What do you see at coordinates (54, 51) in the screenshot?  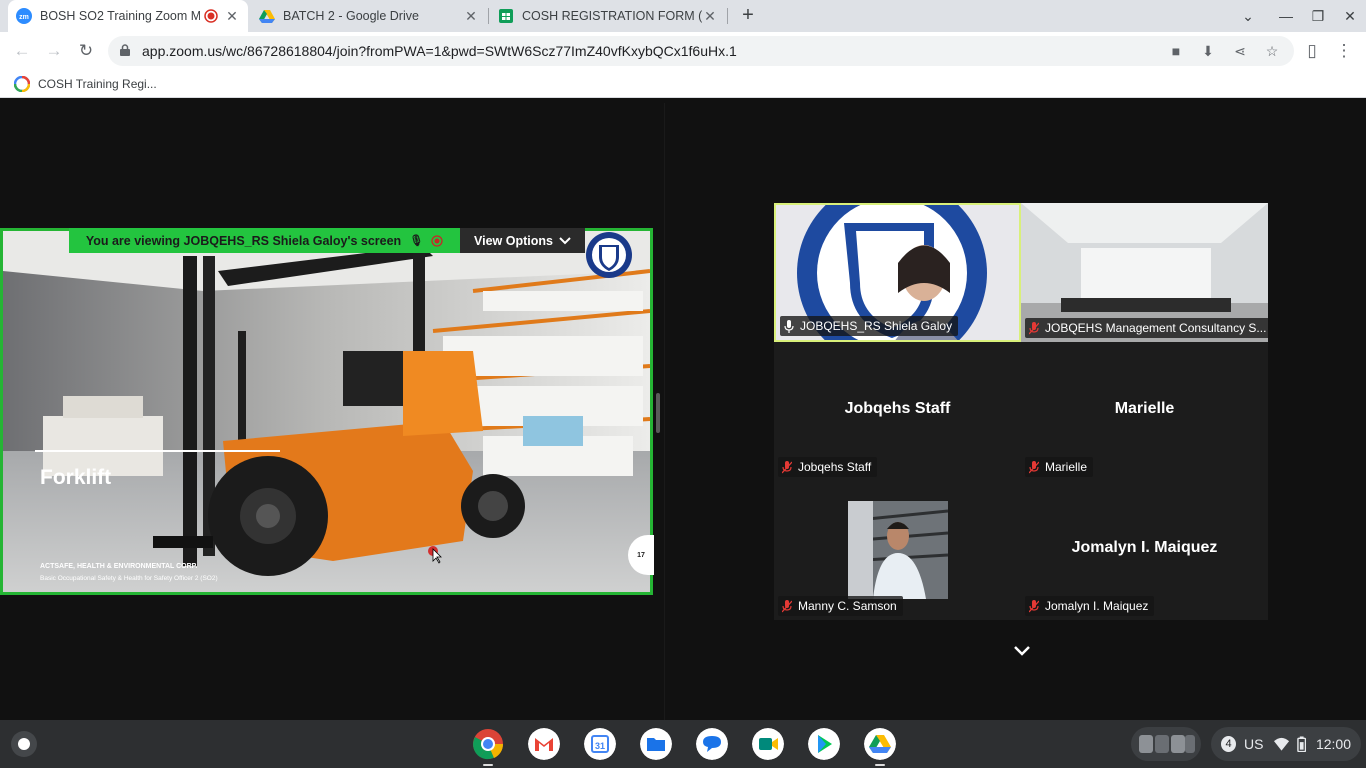 I see `forward-icon: →` at bounding box center [54, 51].